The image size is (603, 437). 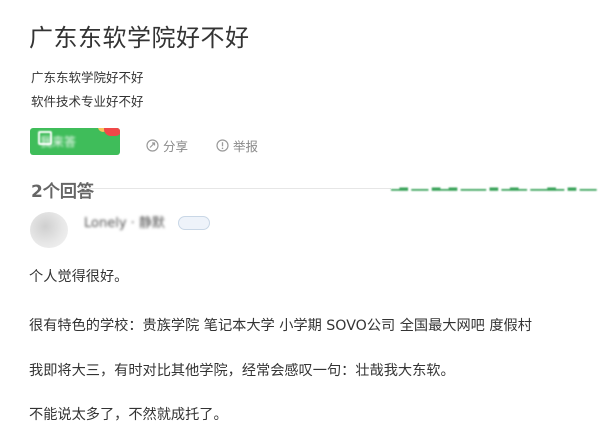 I want to click on share-button: 分享, so click(x=167, y=145).